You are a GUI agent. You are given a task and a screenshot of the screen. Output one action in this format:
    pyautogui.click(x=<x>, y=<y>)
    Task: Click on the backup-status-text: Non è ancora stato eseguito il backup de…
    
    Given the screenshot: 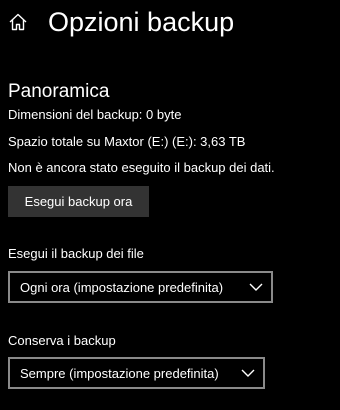 What is the action you would take?
    pyautogui.click(x=141, y=167)
    